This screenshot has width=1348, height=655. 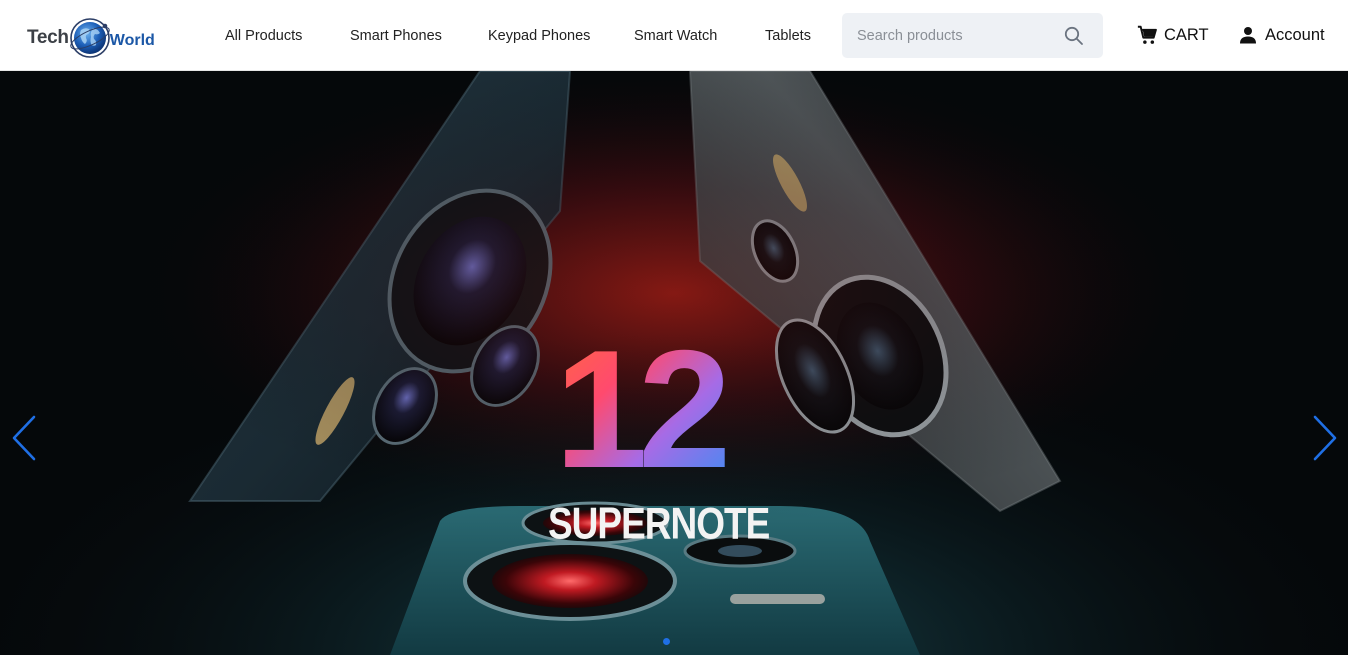 What do you see at coordinates (263, 36) in the screenshot?
I see `nav-all-products: All Products` at bounding box center [263, 36].